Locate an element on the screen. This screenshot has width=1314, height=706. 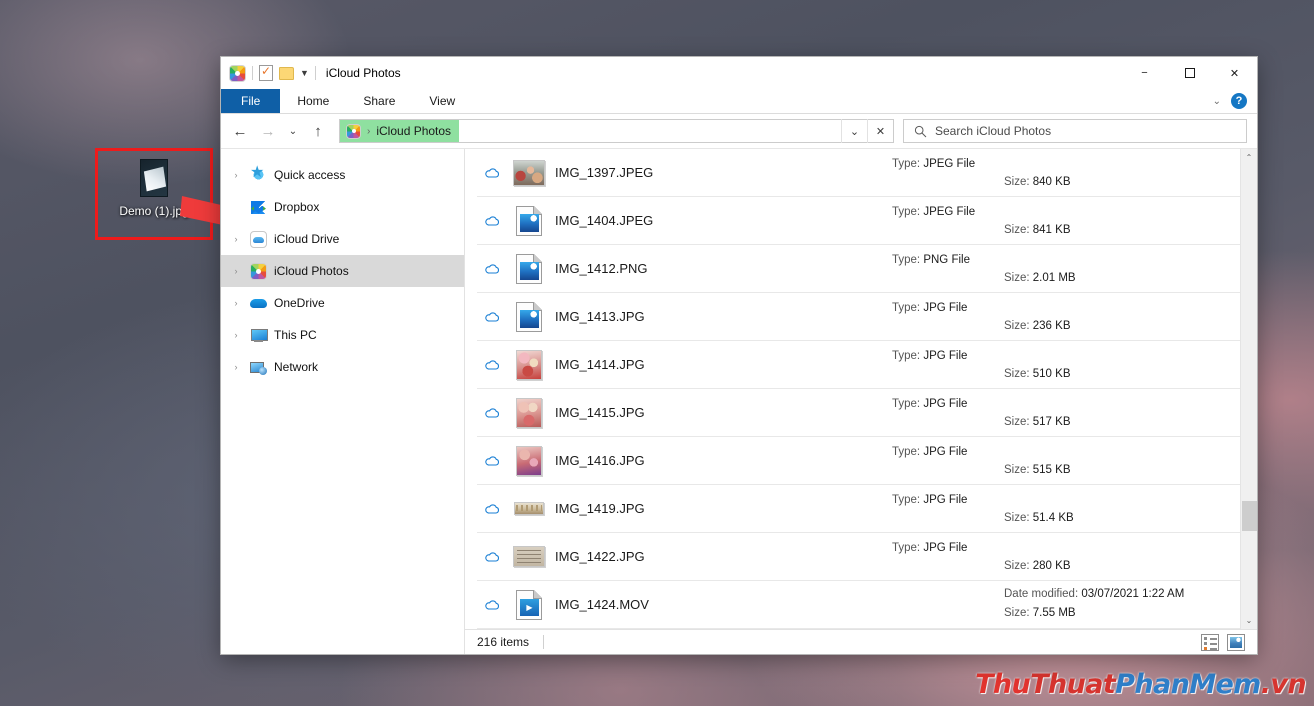
file-row: IMG_1415.JPG Type: JPG File Size: 517 KB is located at coordinates (858, 413).